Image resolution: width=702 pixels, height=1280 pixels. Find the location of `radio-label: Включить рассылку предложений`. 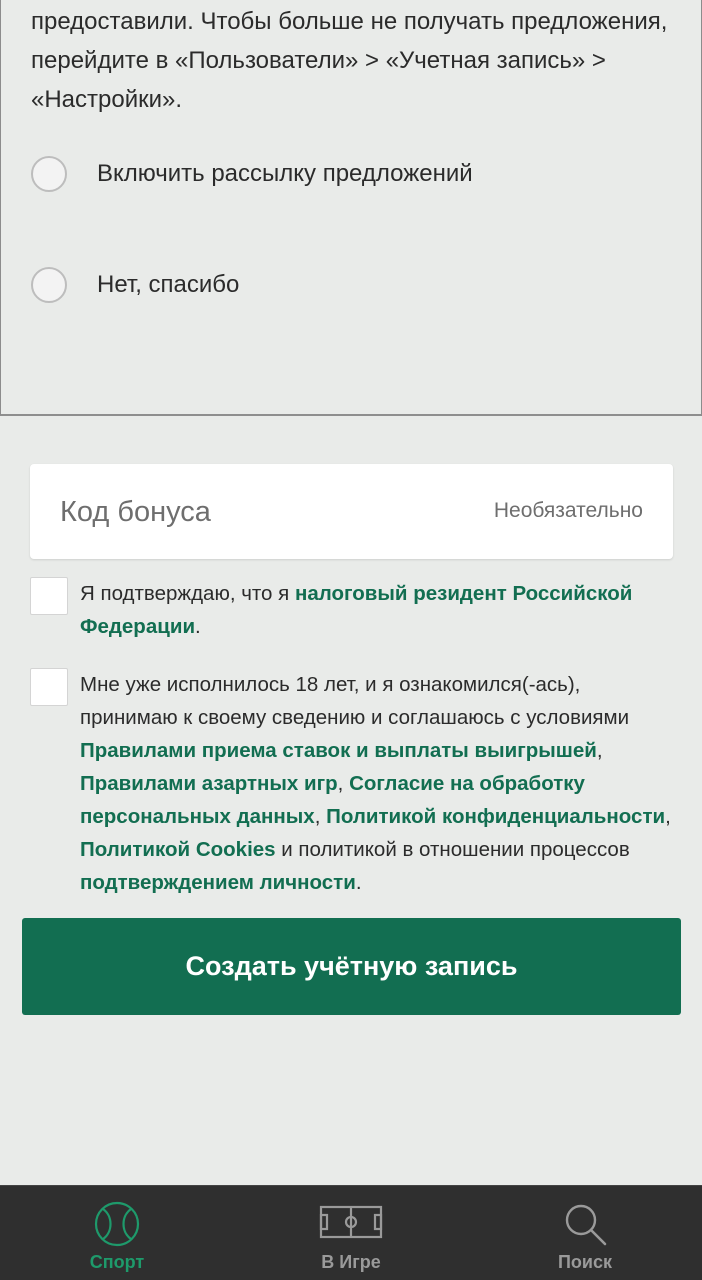

radio-label: Включить рассылку предложений is located at coordinates (285, 173).